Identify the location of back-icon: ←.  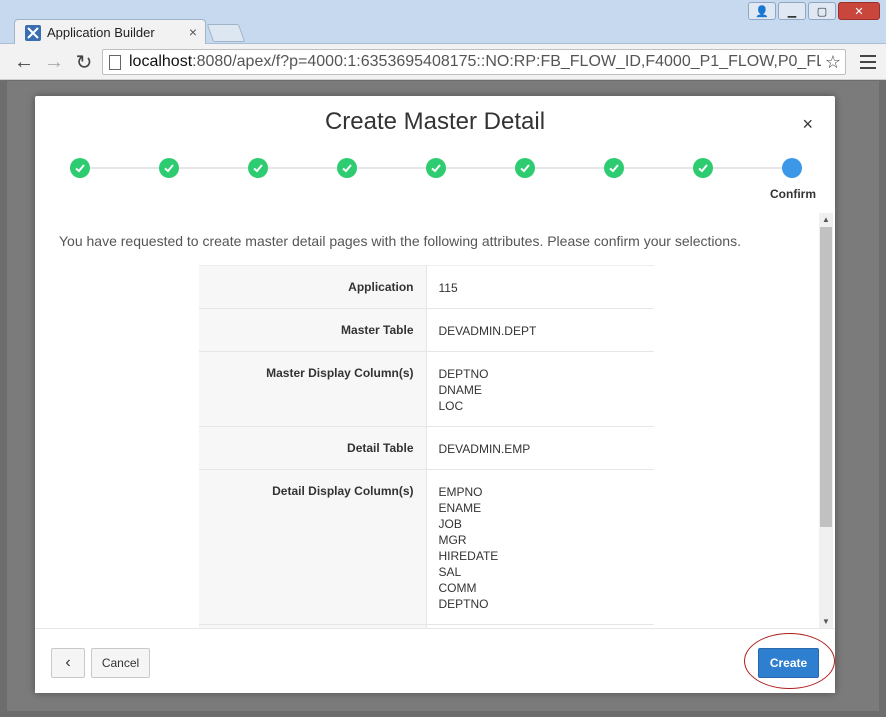
(24, 62).